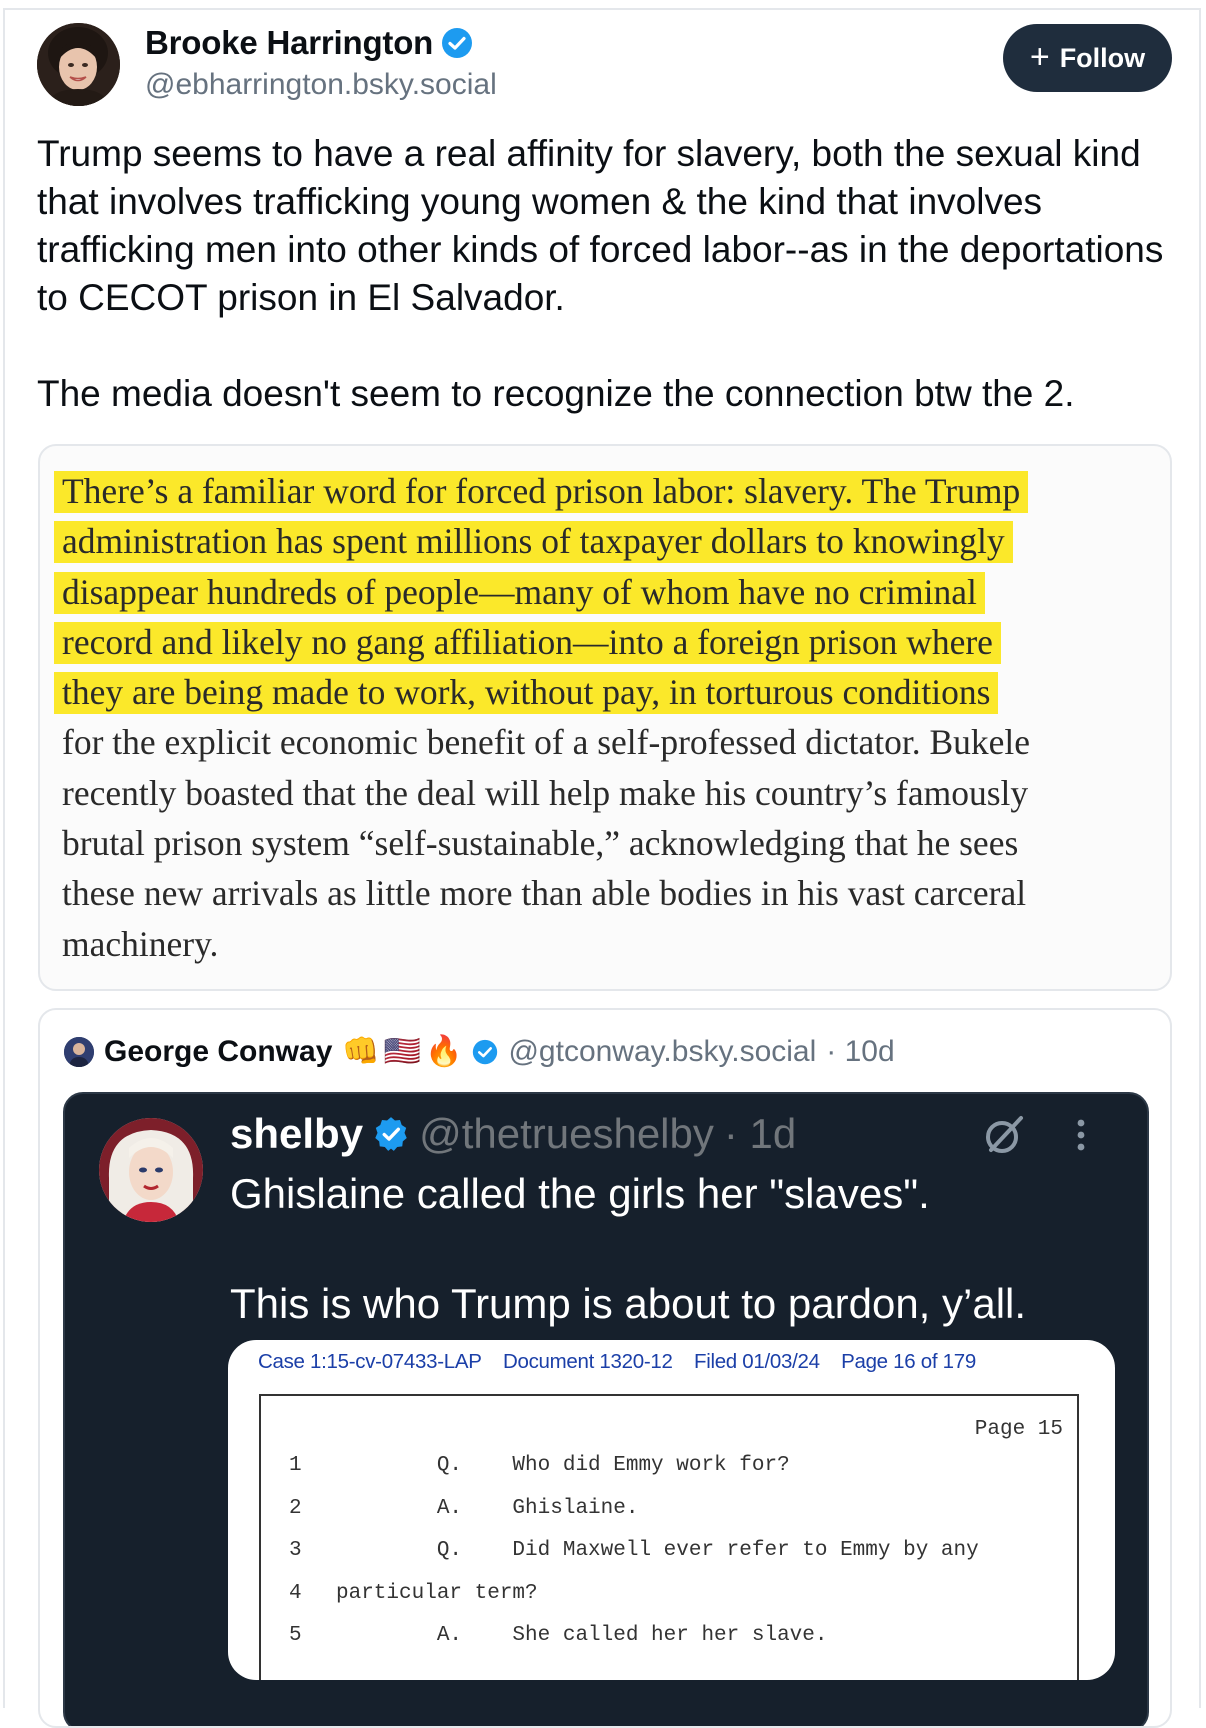 The height and width of the screenshot is (1728, 1206). I want to click on grok-icon, so click(1004, 1134).